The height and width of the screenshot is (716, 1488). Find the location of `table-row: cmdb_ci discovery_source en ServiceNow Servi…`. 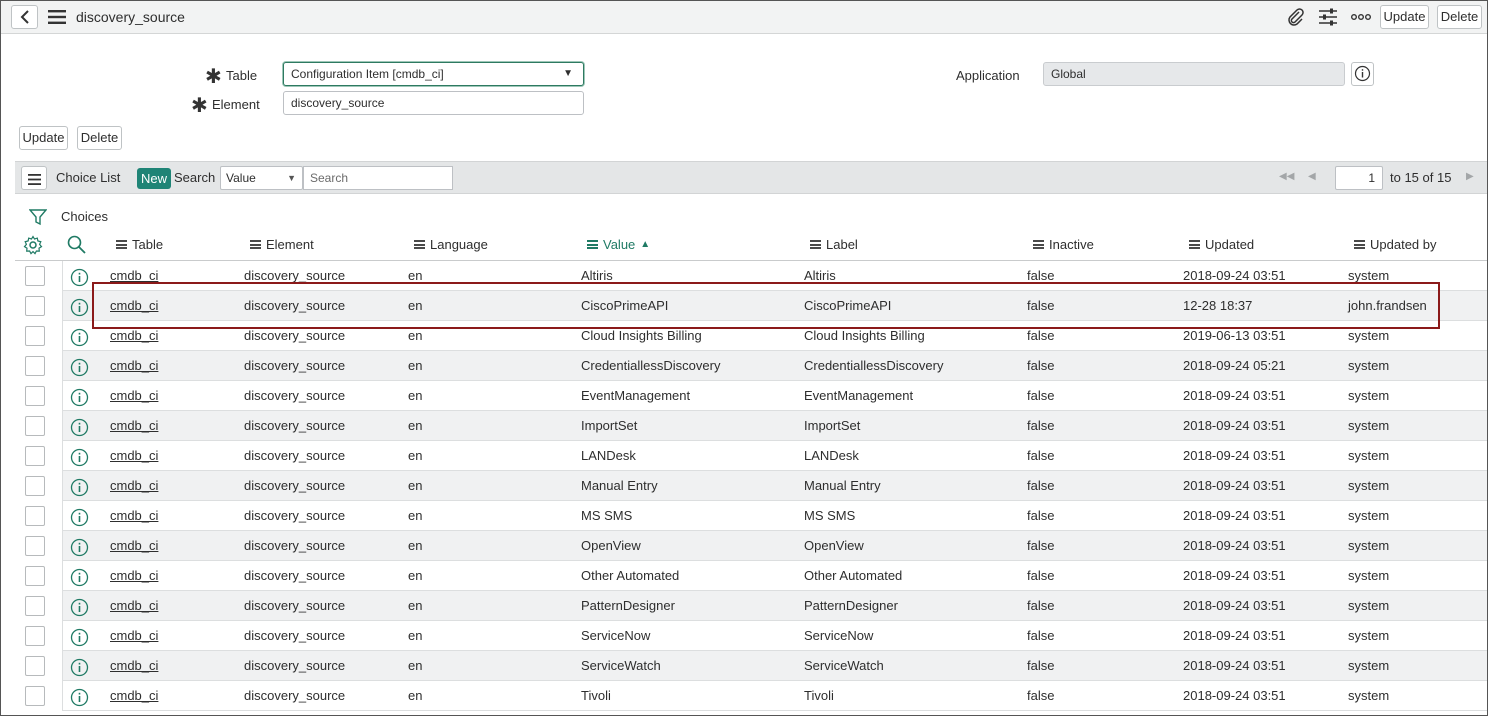

table-row: cmdb_ci discovery_source en ServiceNow Servi… is located at coordinates (751, 636).